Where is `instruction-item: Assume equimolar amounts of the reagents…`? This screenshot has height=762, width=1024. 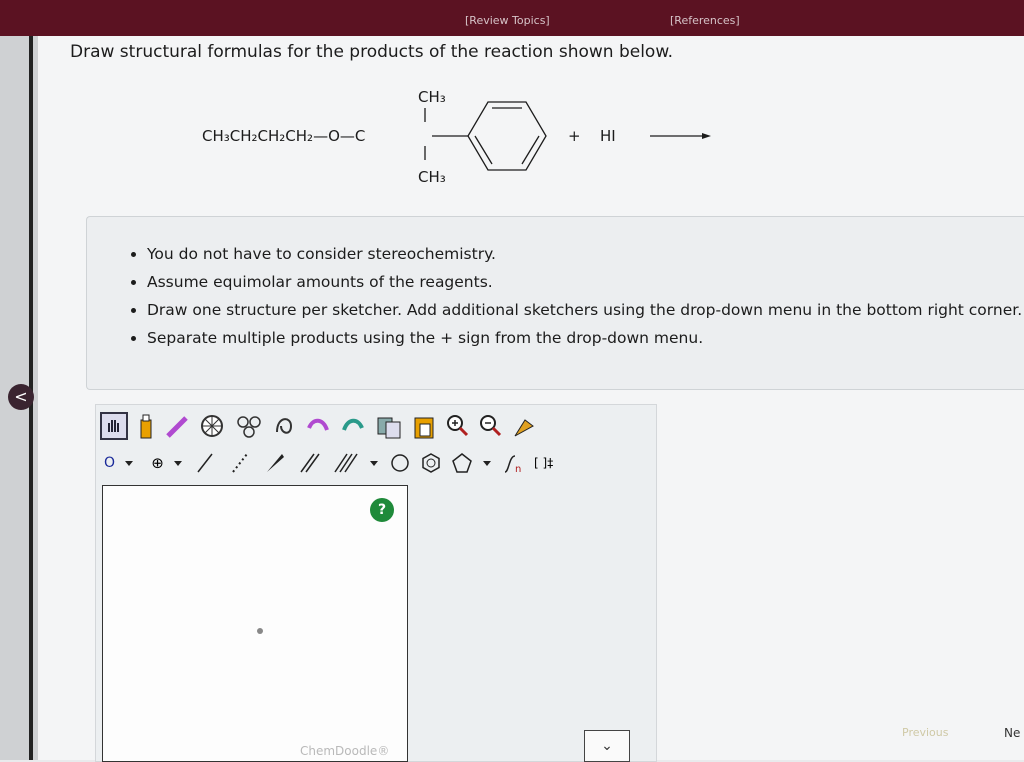
instruction-item: Assume equimolar amounts of the reagents… is located at coordinates (585, 282).